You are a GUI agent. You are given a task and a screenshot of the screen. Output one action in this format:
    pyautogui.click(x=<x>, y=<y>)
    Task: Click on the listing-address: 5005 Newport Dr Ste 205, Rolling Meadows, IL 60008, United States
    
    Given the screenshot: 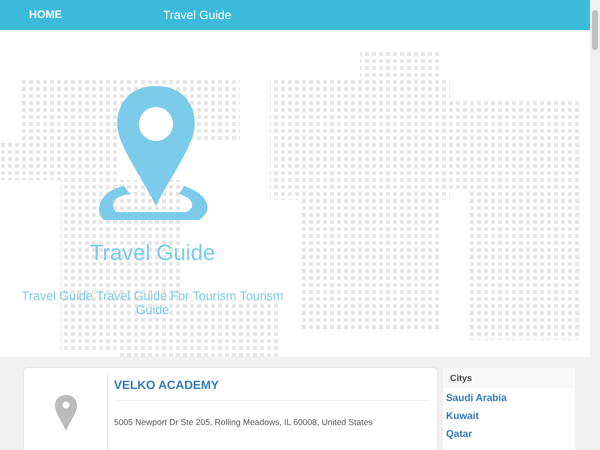 What is the action you would take?
    pyautogui.click(x=244, y=422)
    